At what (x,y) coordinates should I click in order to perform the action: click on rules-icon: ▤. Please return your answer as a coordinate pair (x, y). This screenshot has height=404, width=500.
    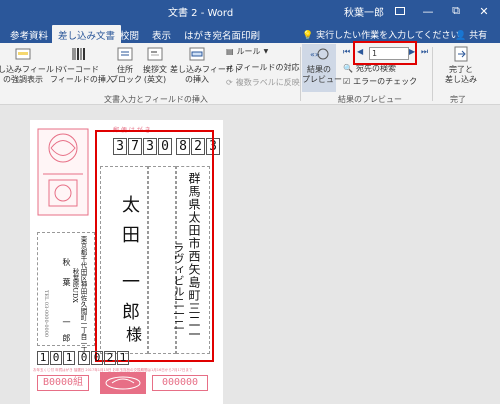
    Looking at the image, I should click on (230, 51).